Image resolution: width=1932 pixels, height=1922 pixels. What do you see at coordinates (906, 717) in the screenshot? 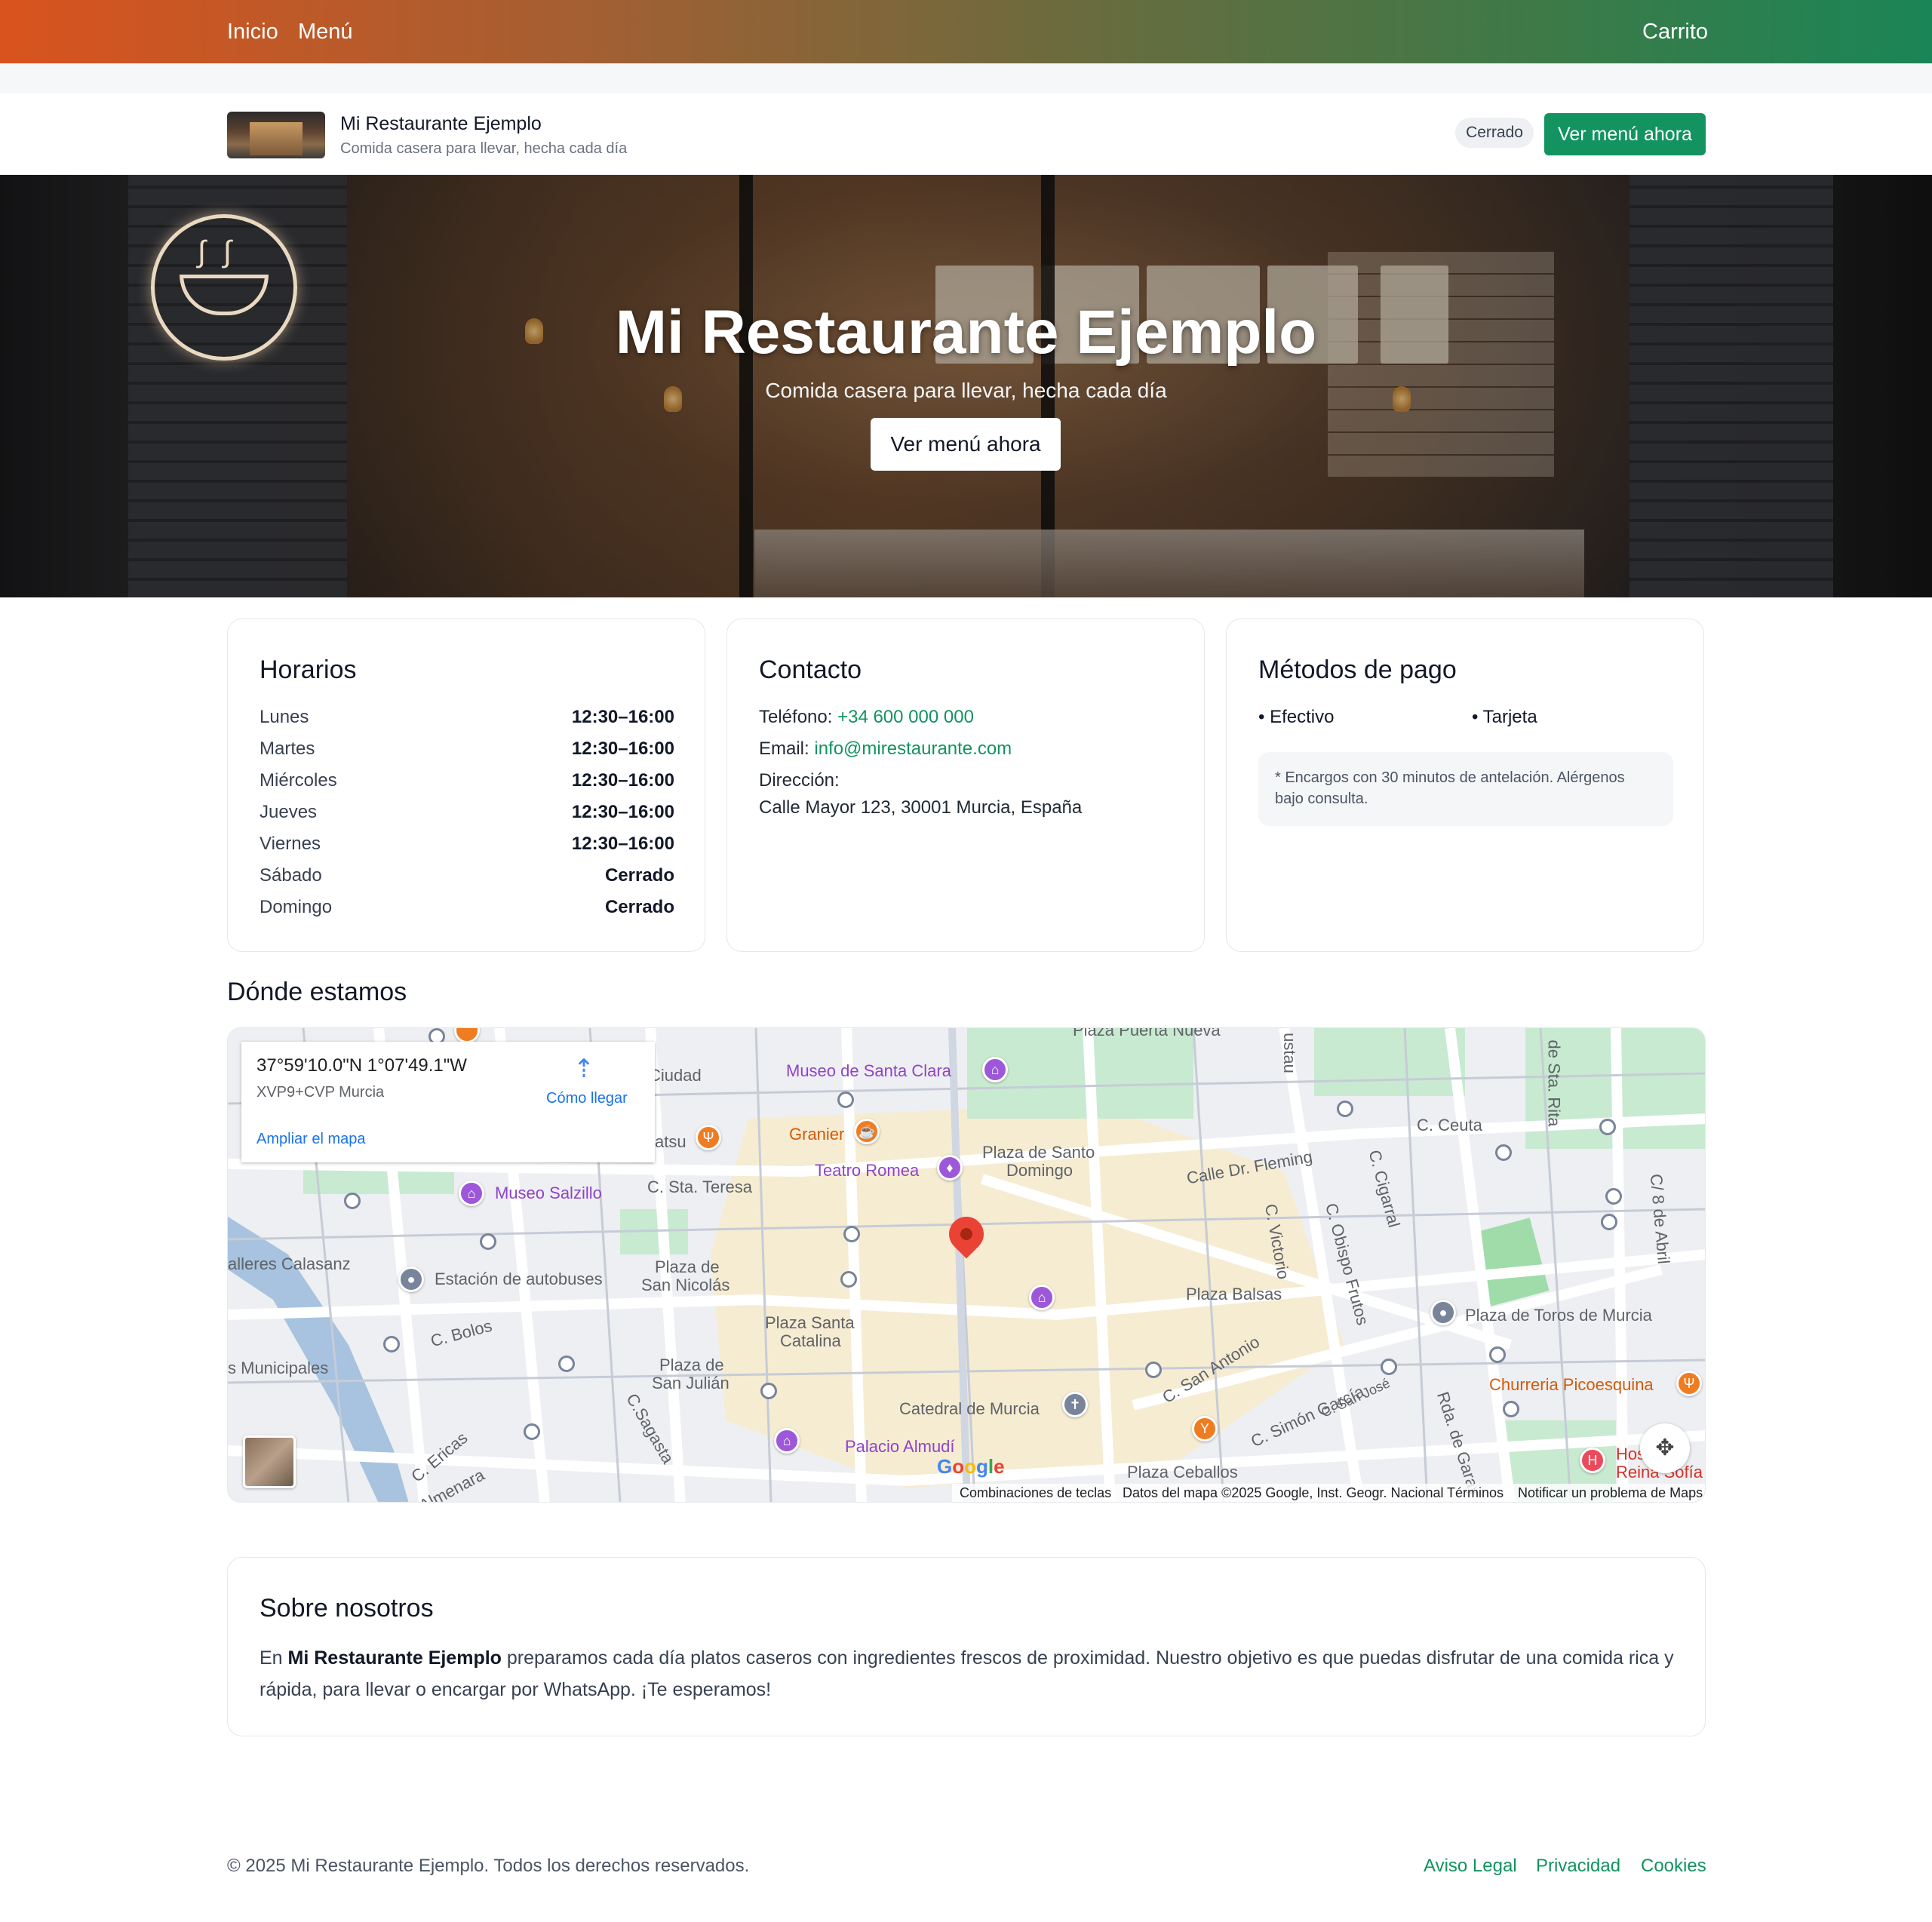
I see `phone-link: +34 600 000 000` at bounding box center [906, 717].